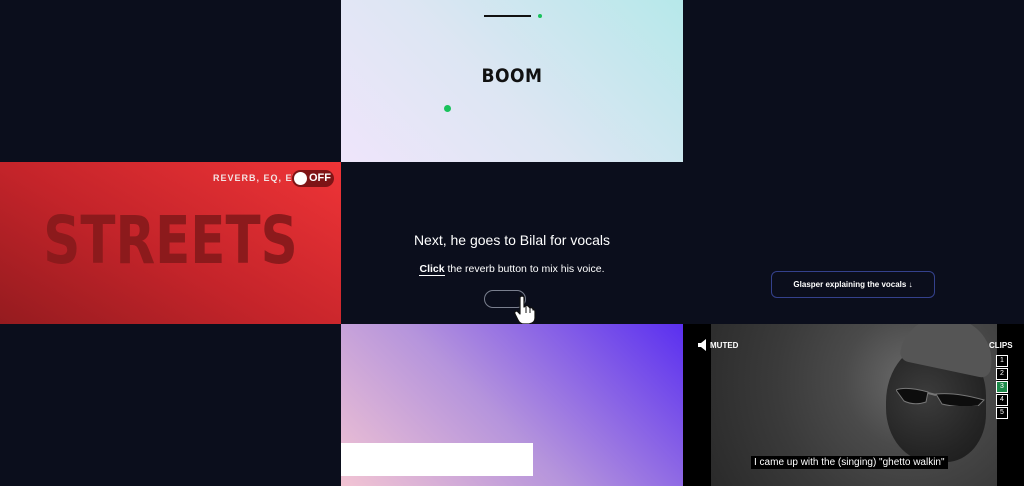 The image size is (1024, 486). What do you see at coordinates (1001, 345) in the screenshot?
I see `clips-label: CLIPS` at bounding box center [1001, 345].